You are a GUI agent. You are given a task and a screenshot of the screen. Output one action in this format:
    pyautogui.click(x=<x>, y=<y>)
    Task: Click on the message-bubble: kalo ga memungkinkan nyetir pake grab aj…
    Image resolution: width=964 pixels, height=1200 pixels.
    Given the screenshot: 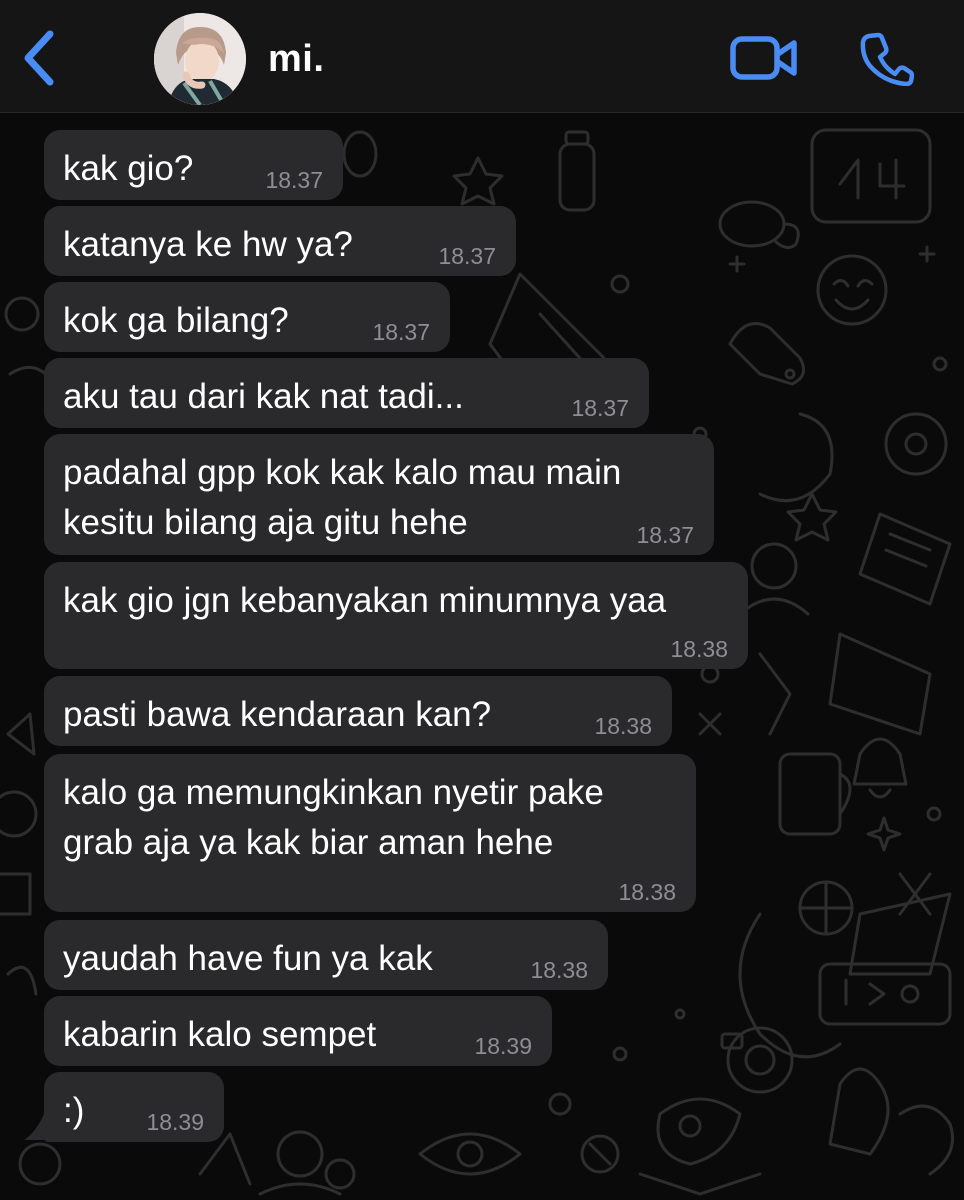 What is the action you would take?
    pyautogui.click(x=370, y=833)
    